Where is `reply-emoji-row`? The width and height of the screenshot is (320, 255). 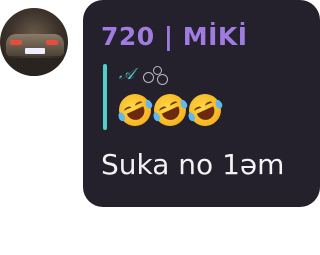
reply-emoji-row is located at coordinates (170, 110).